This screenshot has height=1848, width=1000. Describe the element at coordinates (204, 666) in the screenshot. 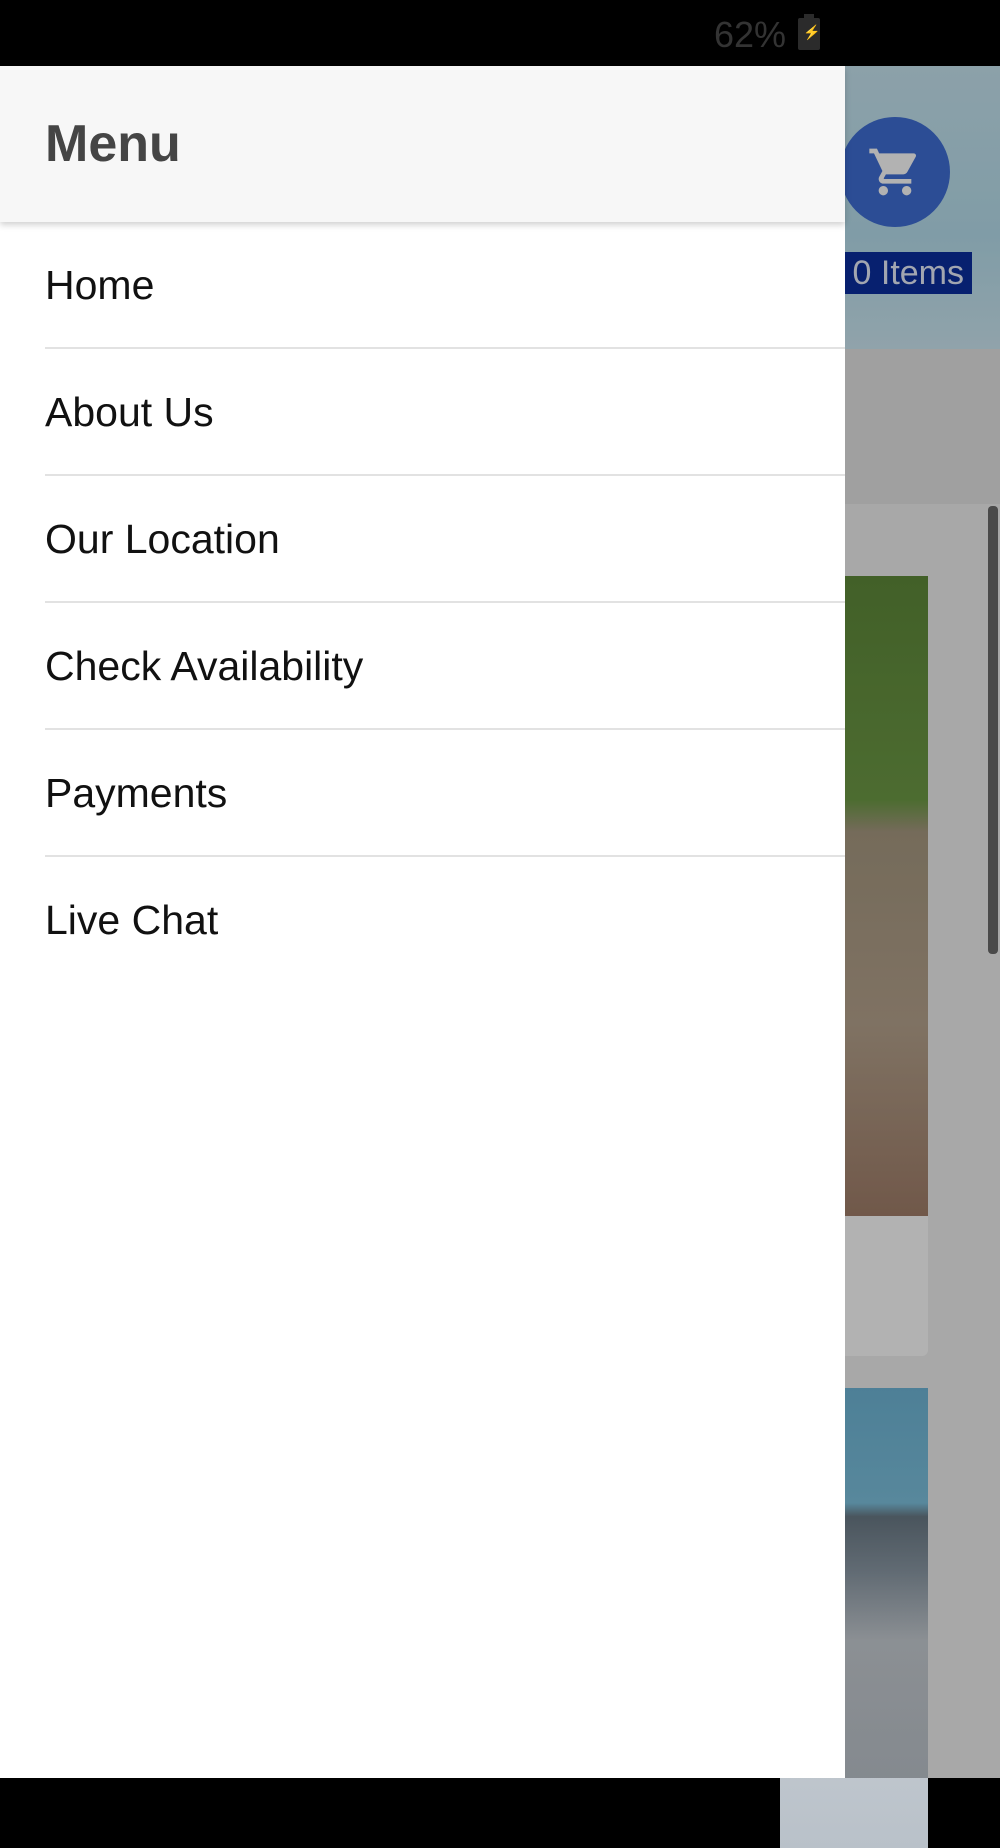

I see `menu-item-label: Check Availability` at that location.